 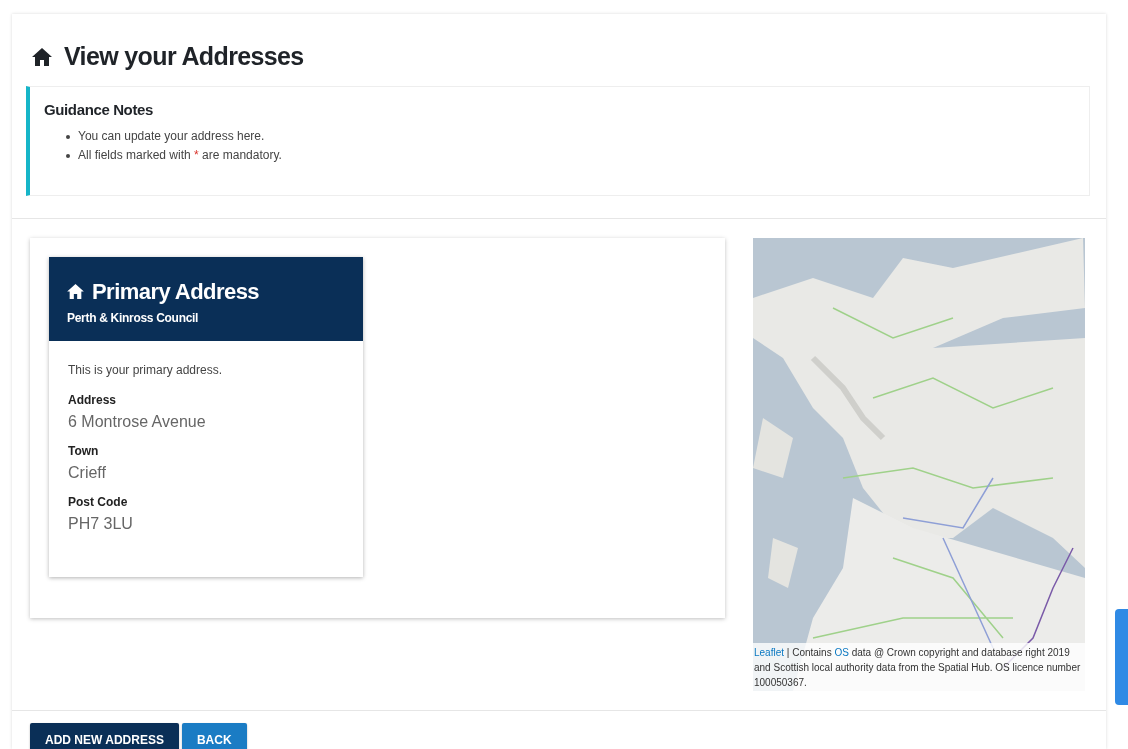 I want to click on card-title: Primary Address, so click(x=176, y=291).